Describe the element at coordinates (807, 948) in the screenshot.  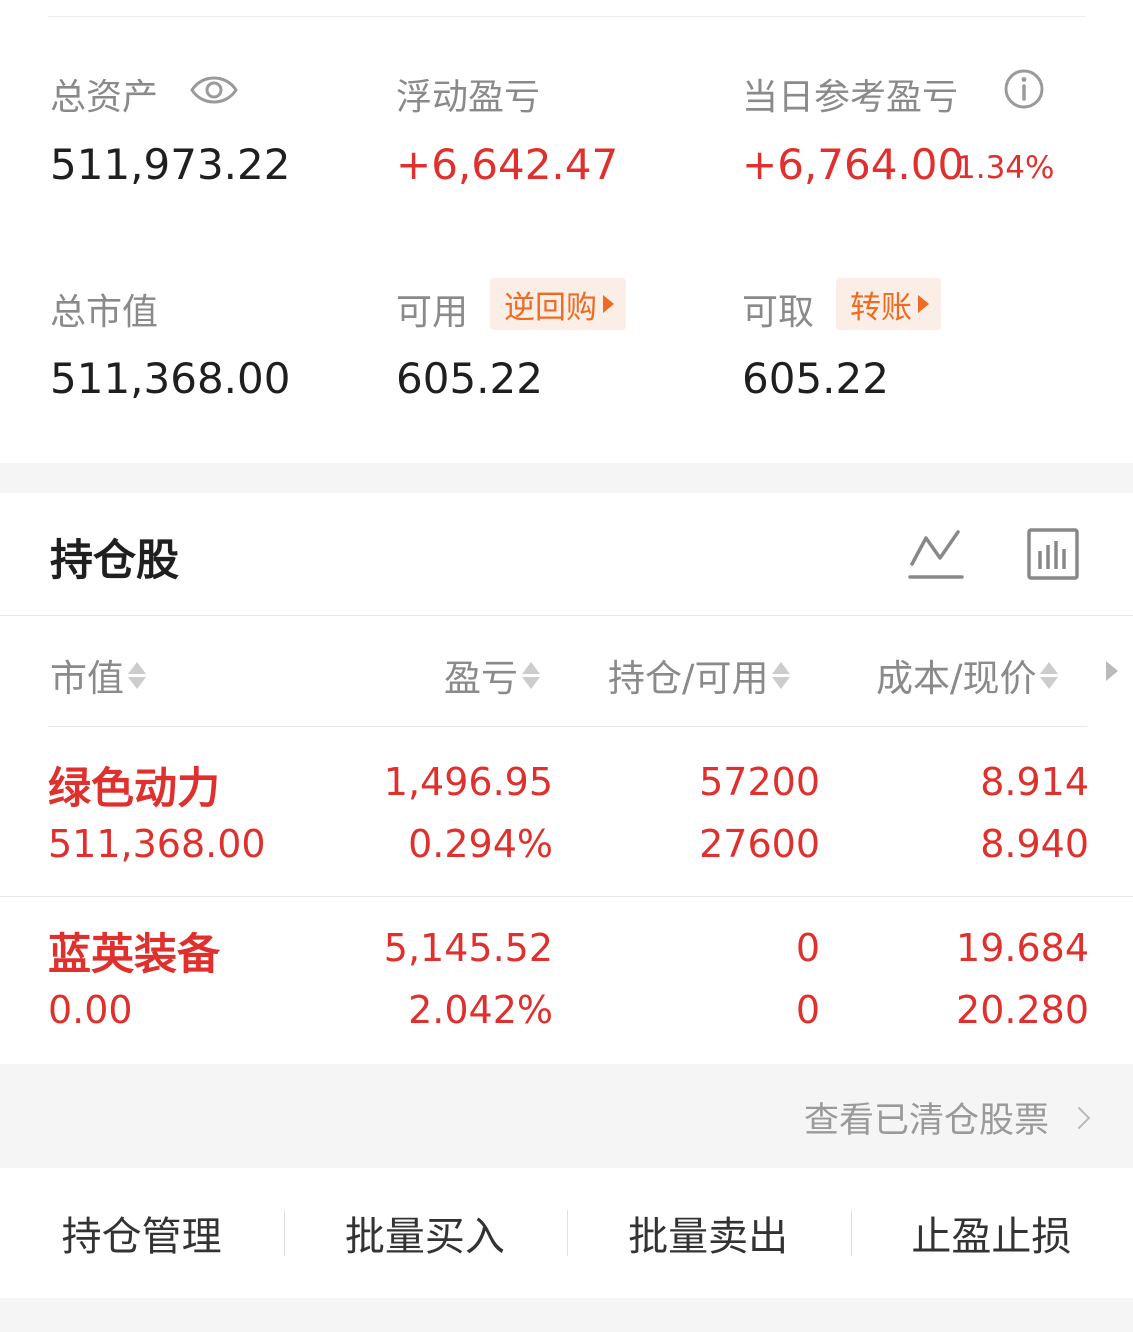
I see `stock-position: 0` at that location.